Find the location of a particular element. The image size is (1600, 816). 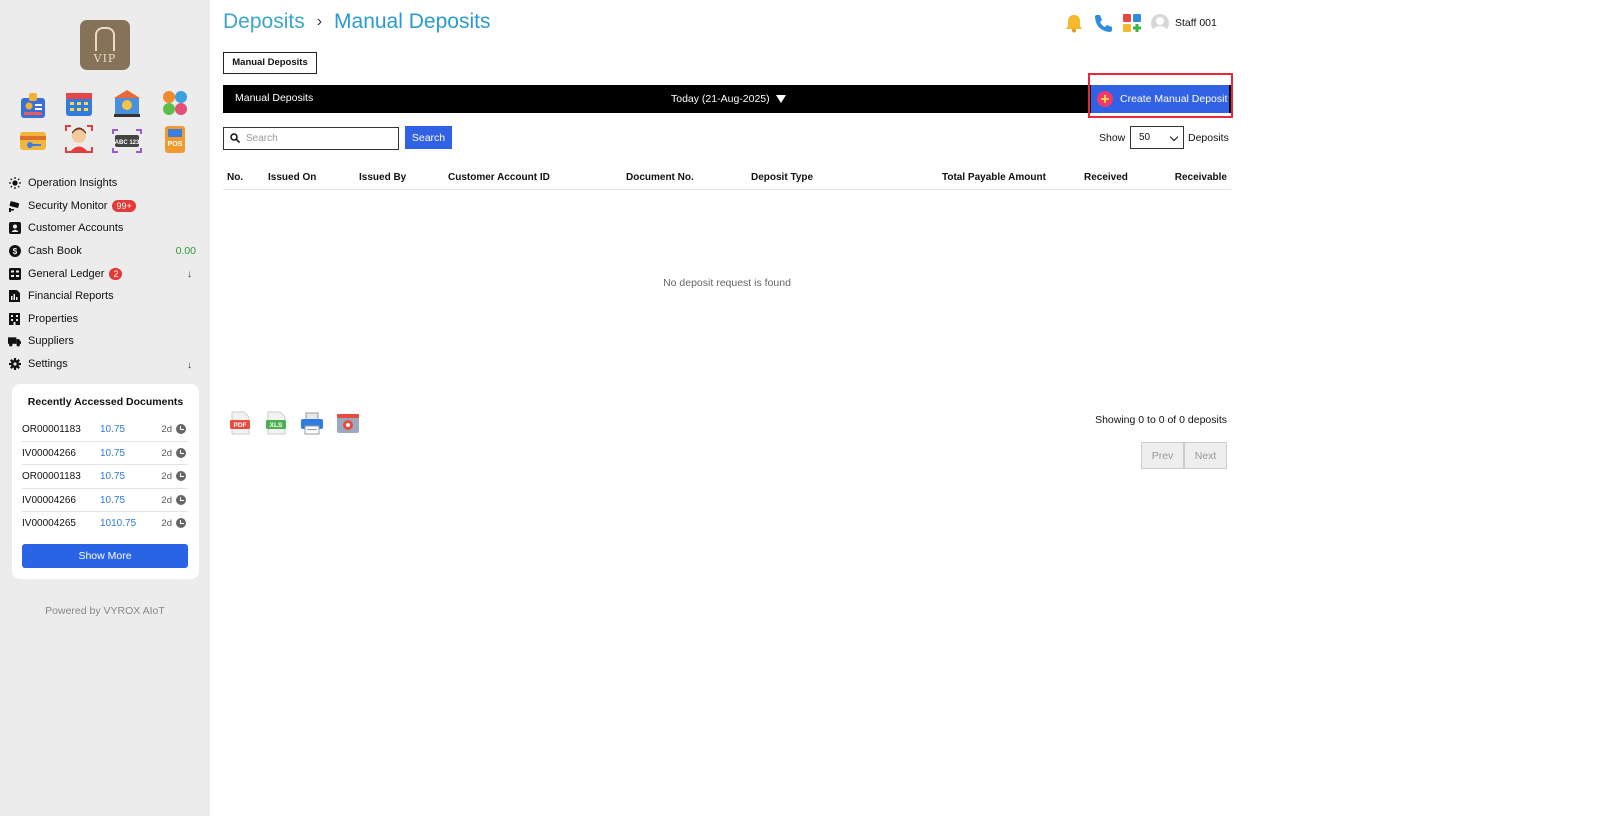

calendar-icon is located at coordinates (79, 103).